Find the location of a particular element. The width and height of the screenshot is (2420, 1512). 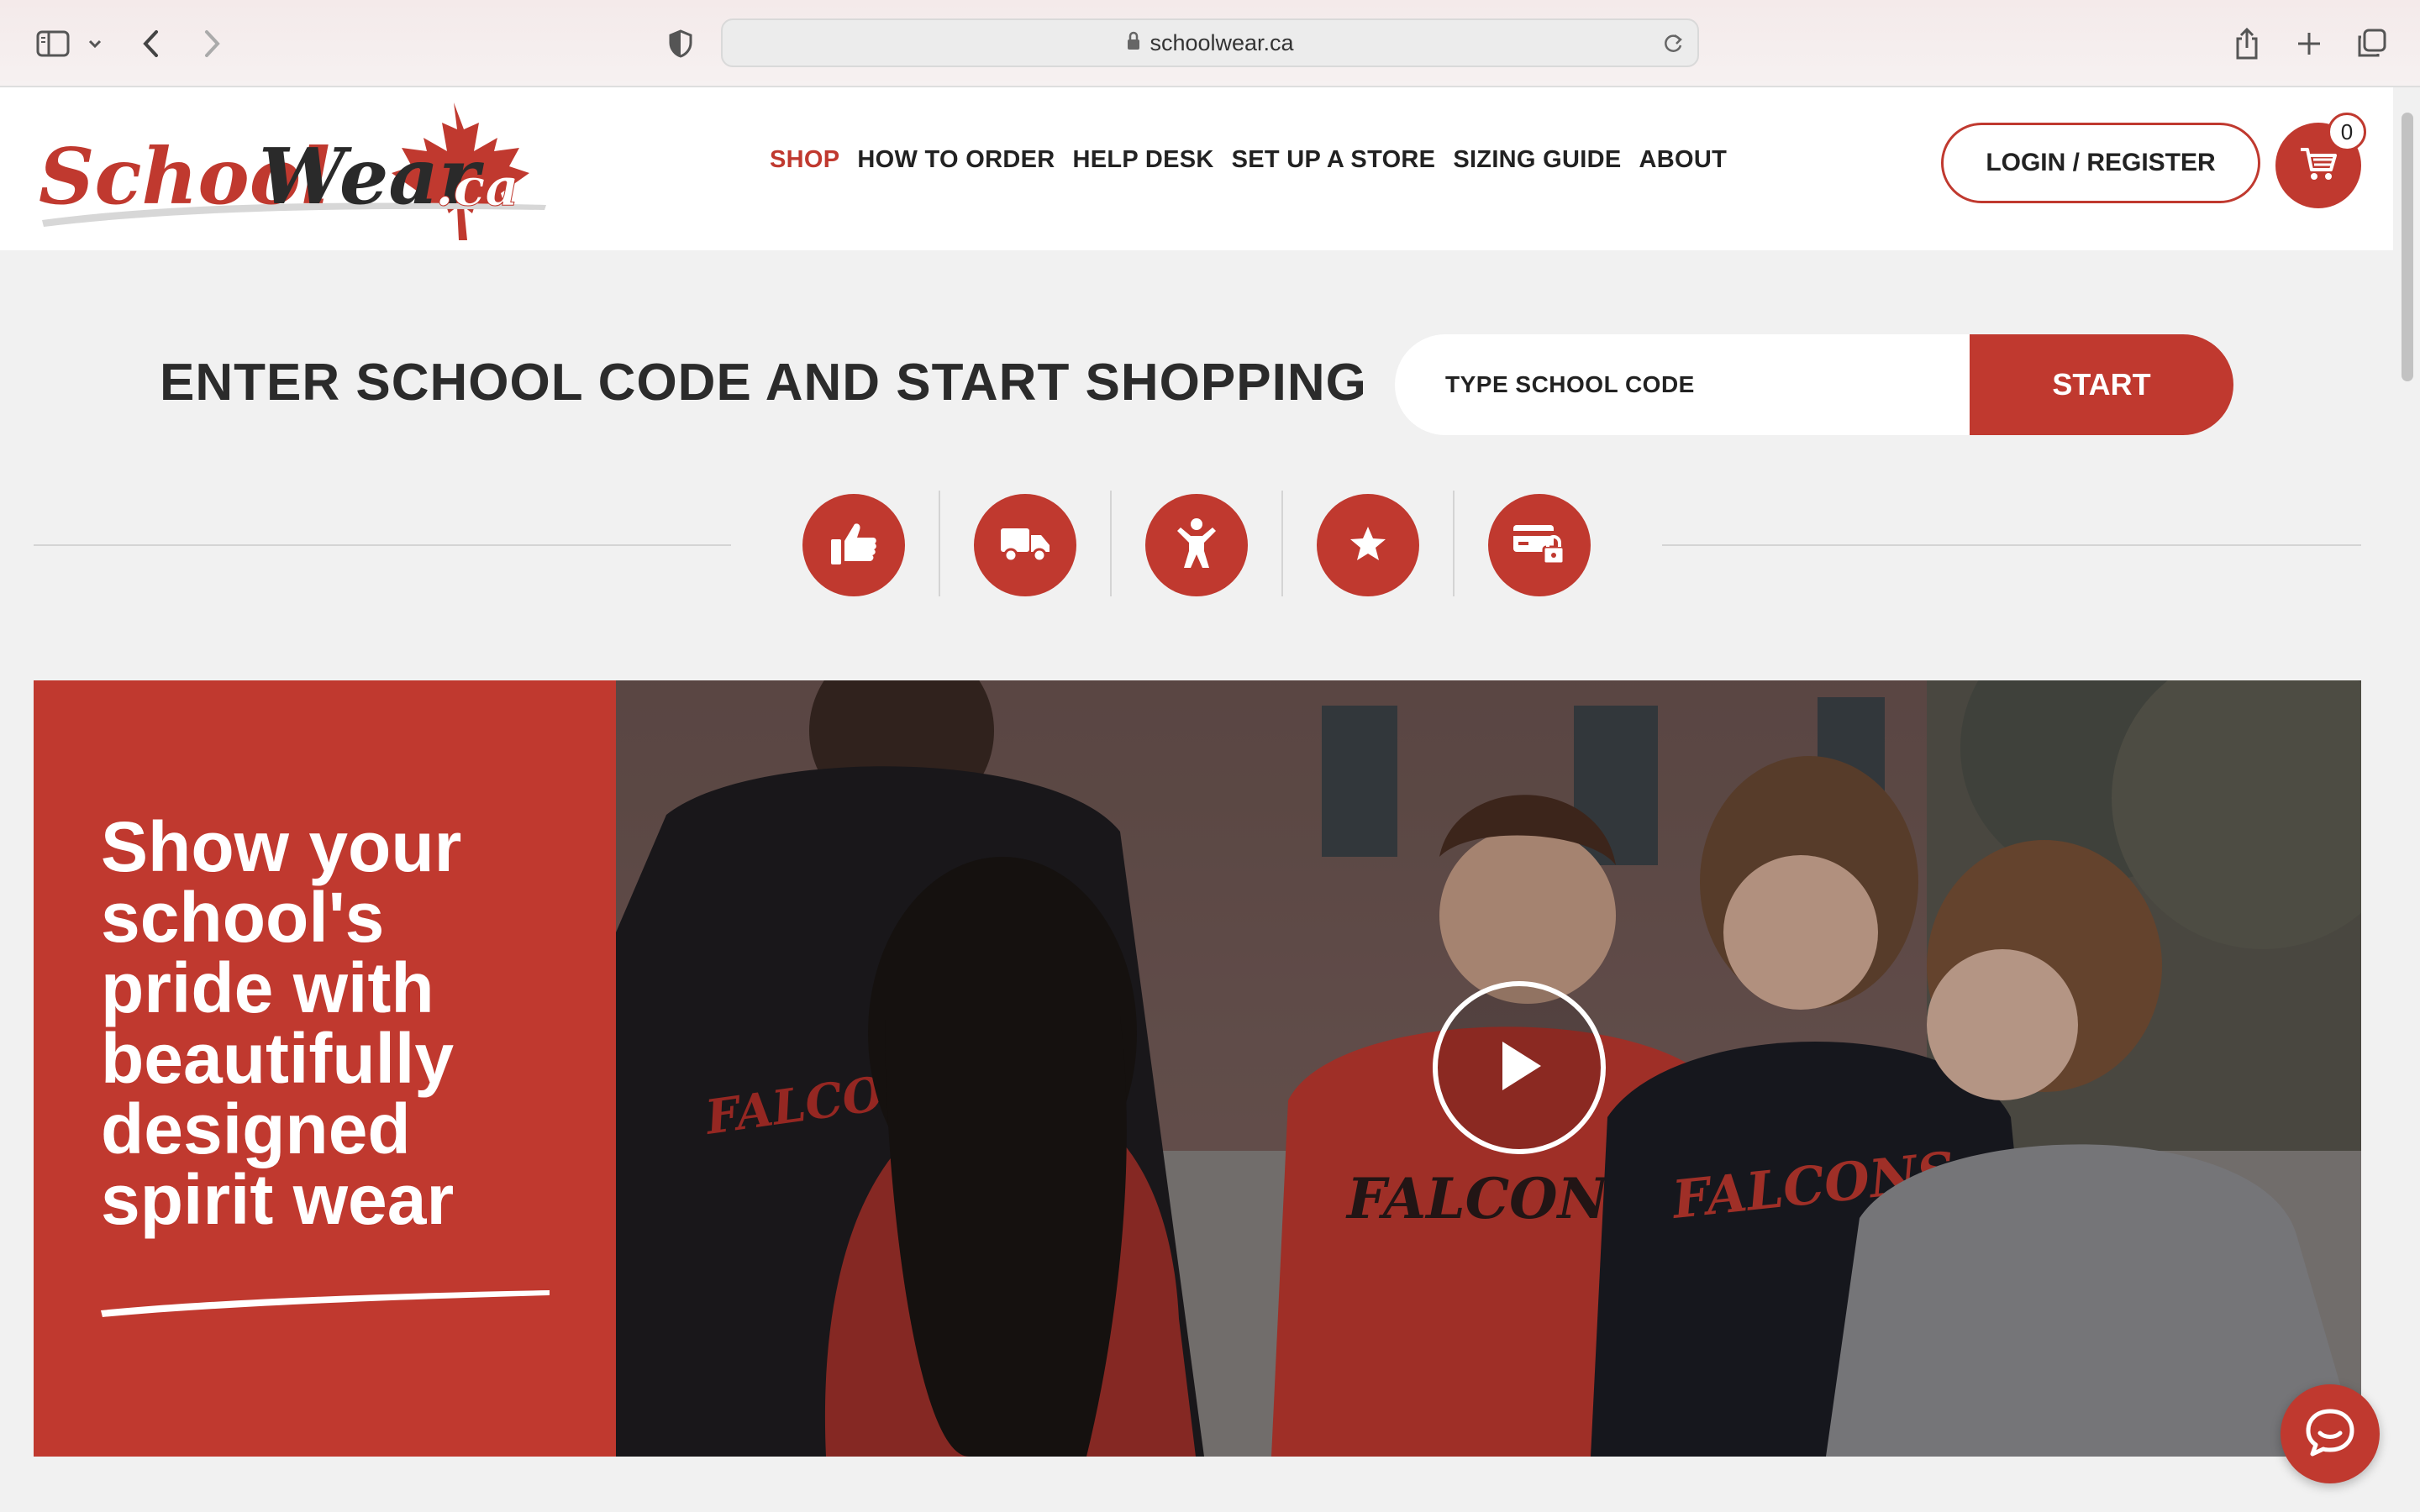

cart-count-badge: 0 is located at coordinates (2347, 132).